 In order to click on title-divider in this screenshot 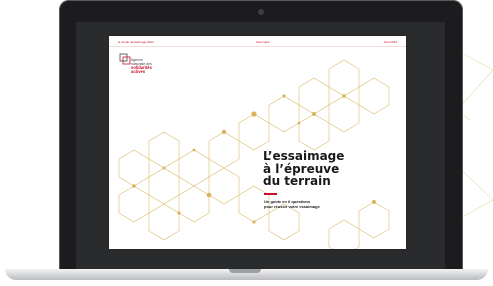, I will do `click(270, 194)`.